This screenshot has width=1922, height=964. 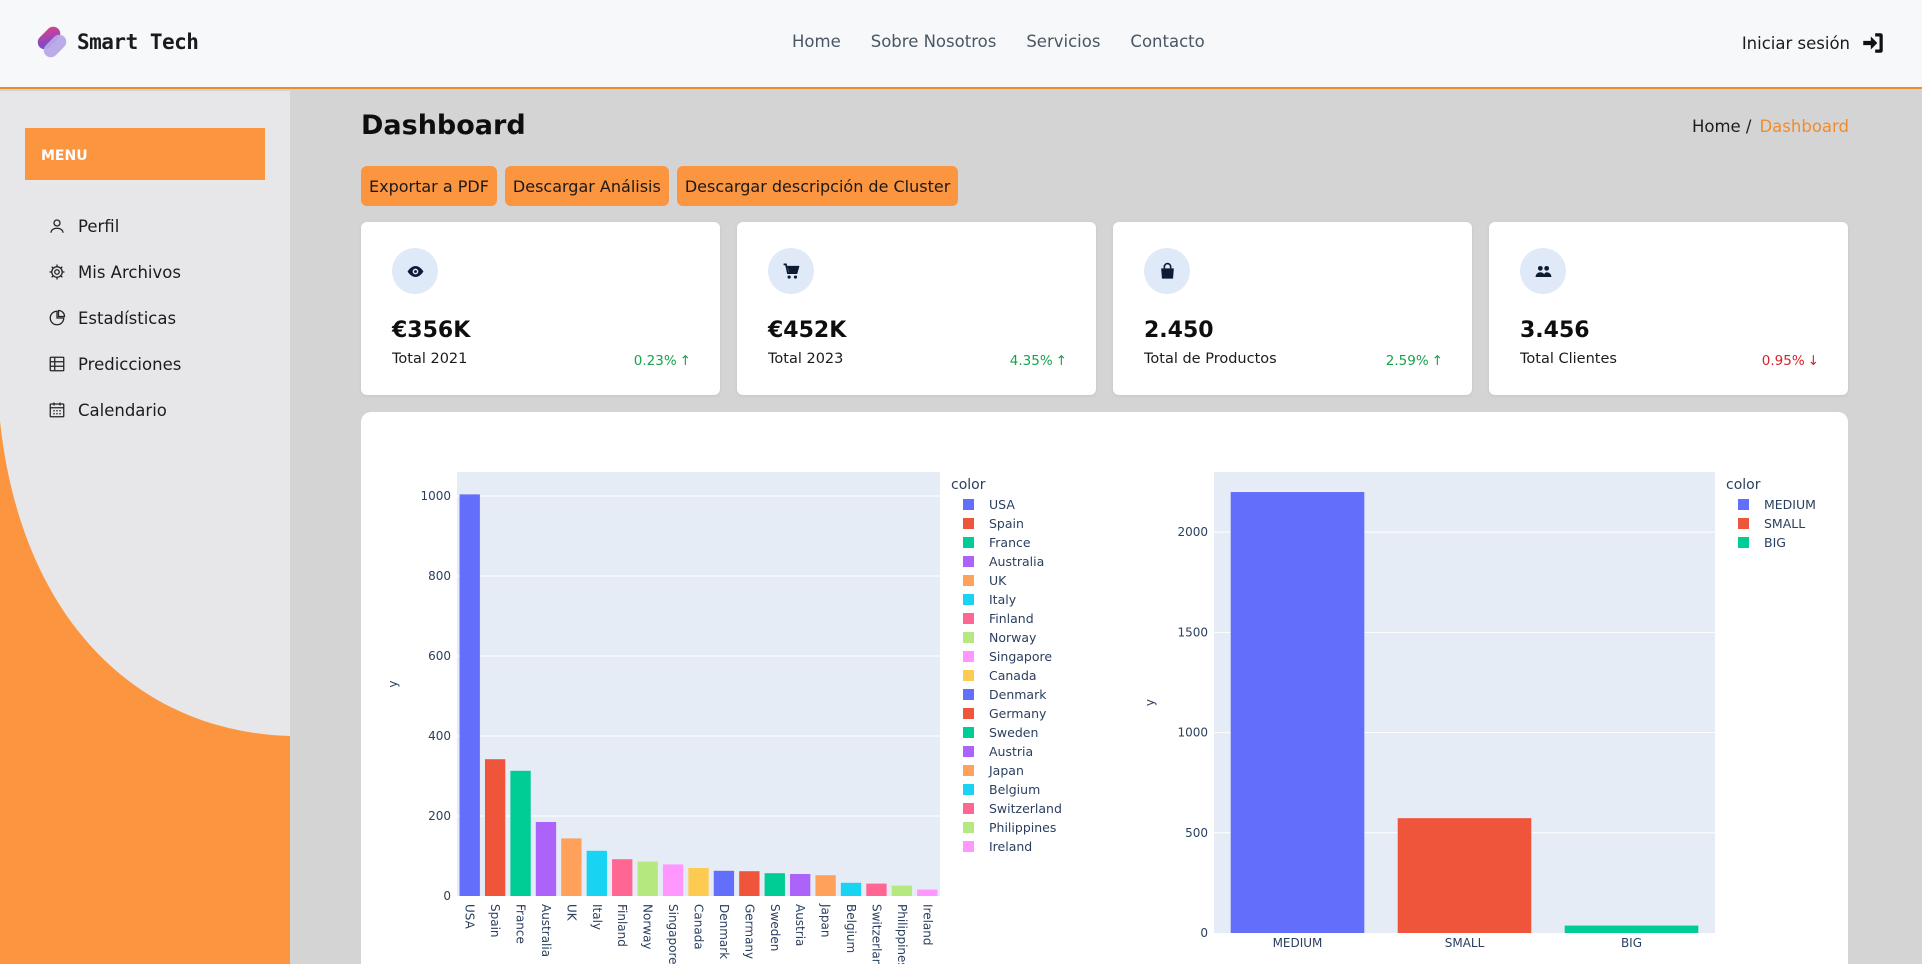 What do you see at coordinates (927, 925) in the screenshot?
I see `x-tick-label: Ireland` at bounding box center [927, 925].